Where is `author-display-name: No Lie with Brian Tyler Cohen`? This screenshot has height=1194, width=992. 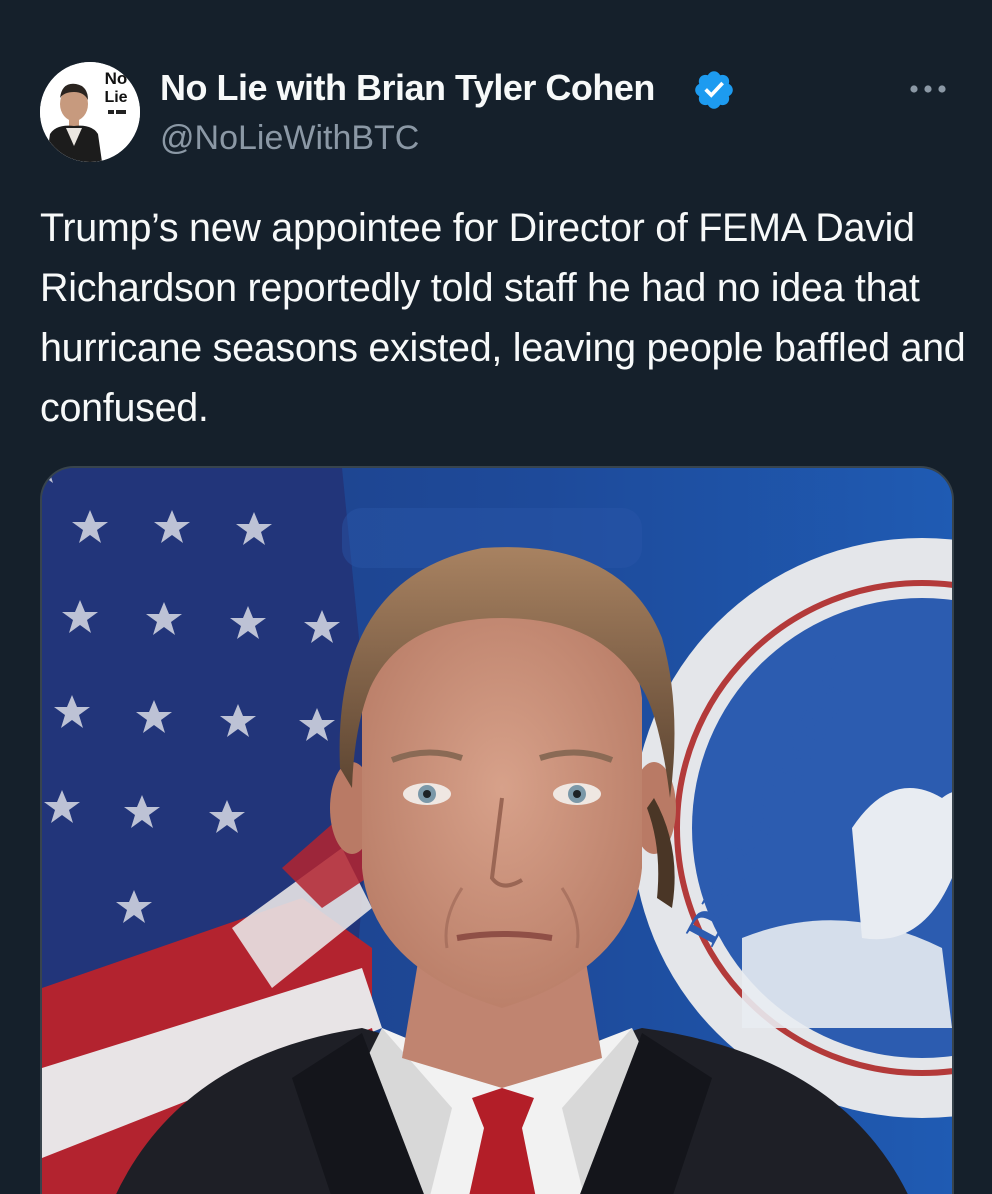 author-display-name: No Lie with Brian Tyler Cohen is located at coordinates (407, 88).